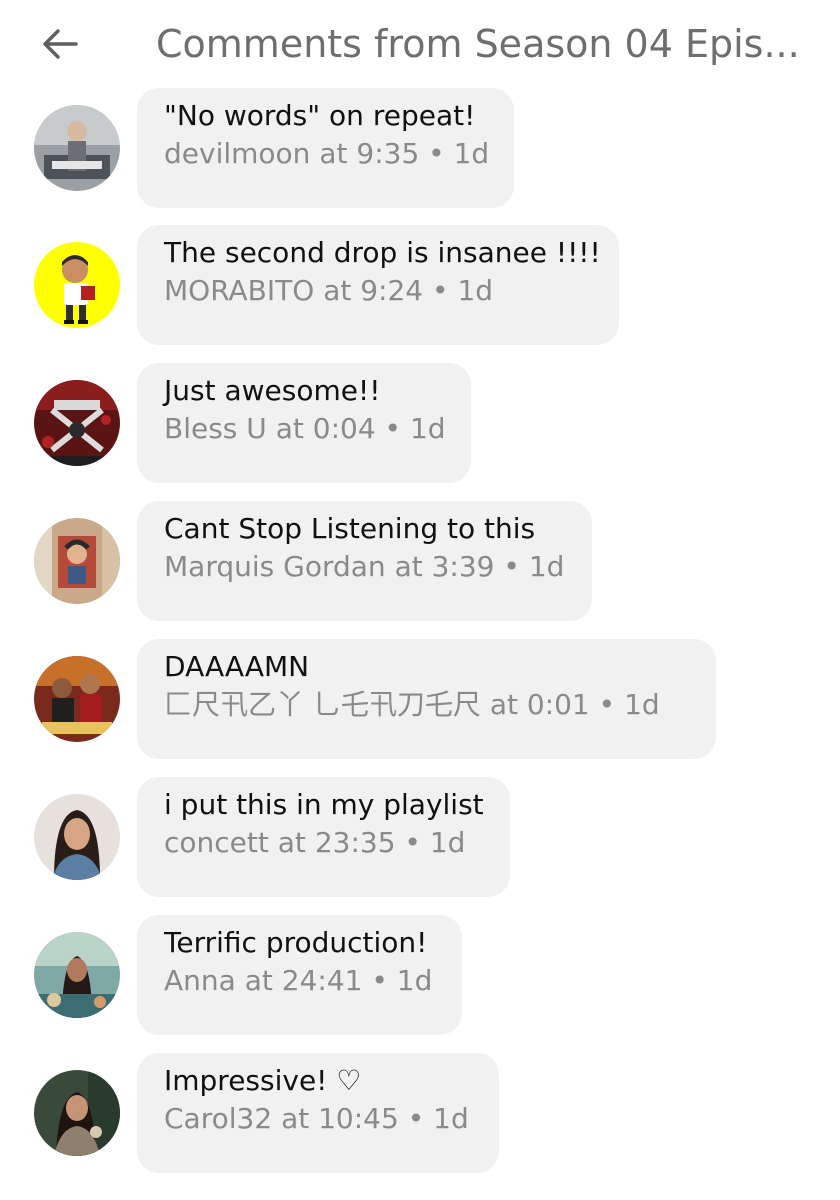 This screenshot has height=1200, width=840. What do you see at coordinates (218, 1118) in the screenshot?
I see `comment-author: Carol32` at bounding box center [218, 1118].